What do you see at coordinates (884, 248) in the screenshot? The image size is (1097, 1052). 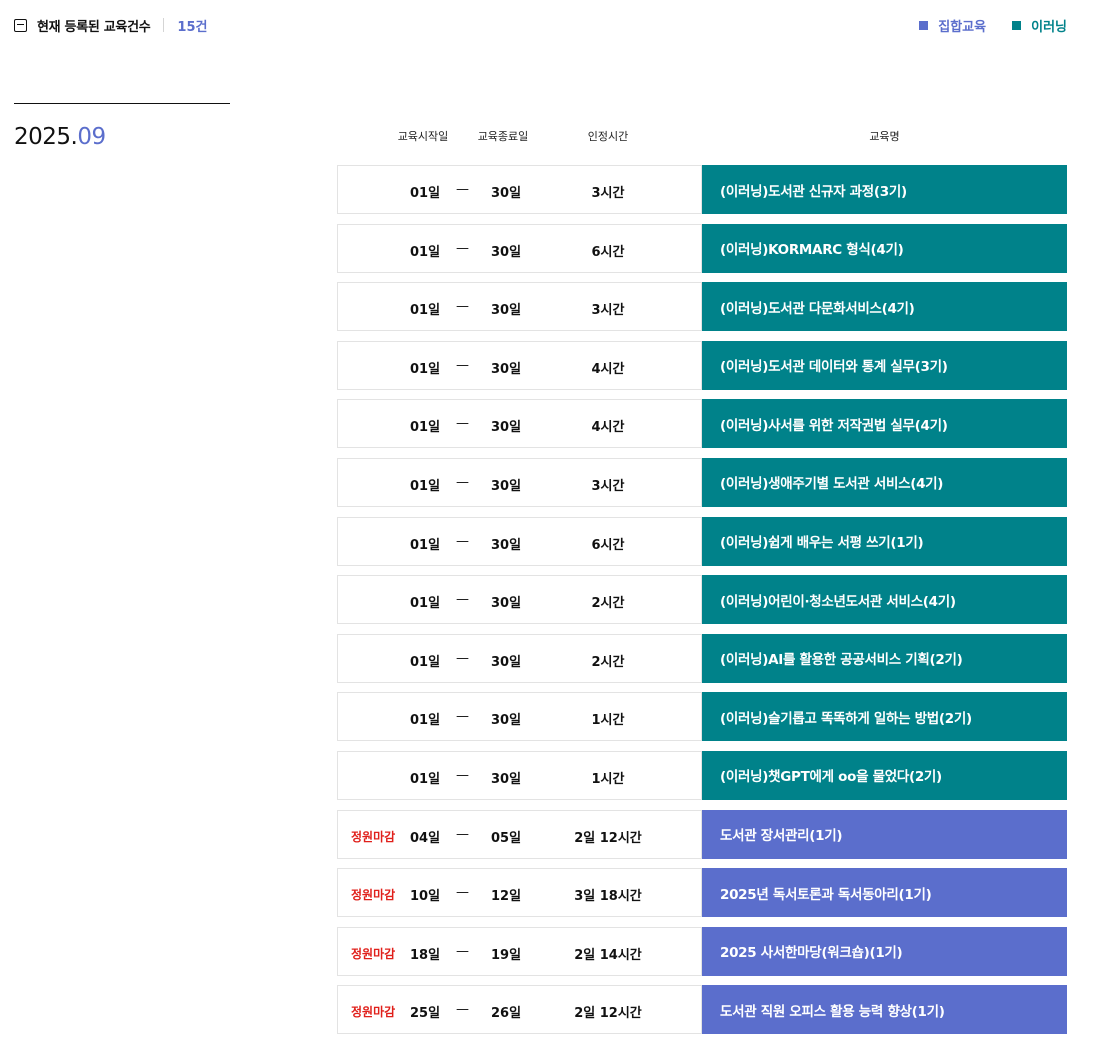 I see `course-name-link: (이러닝)KORMARC 형식(4기)` at bounding box center [884, 248].